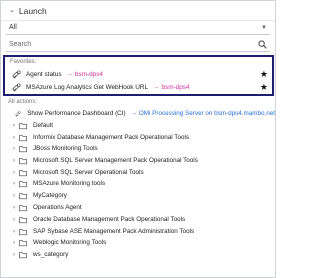 The image size is (320, 278). I want to click on folder-name: Weblogic Monitoring Tools, so click(70, 243).